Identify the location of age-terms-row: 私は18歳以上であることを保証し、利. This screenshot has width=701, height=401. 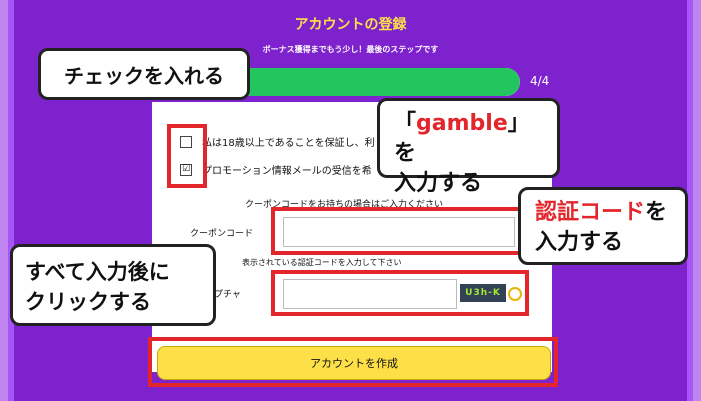
(277, 141).